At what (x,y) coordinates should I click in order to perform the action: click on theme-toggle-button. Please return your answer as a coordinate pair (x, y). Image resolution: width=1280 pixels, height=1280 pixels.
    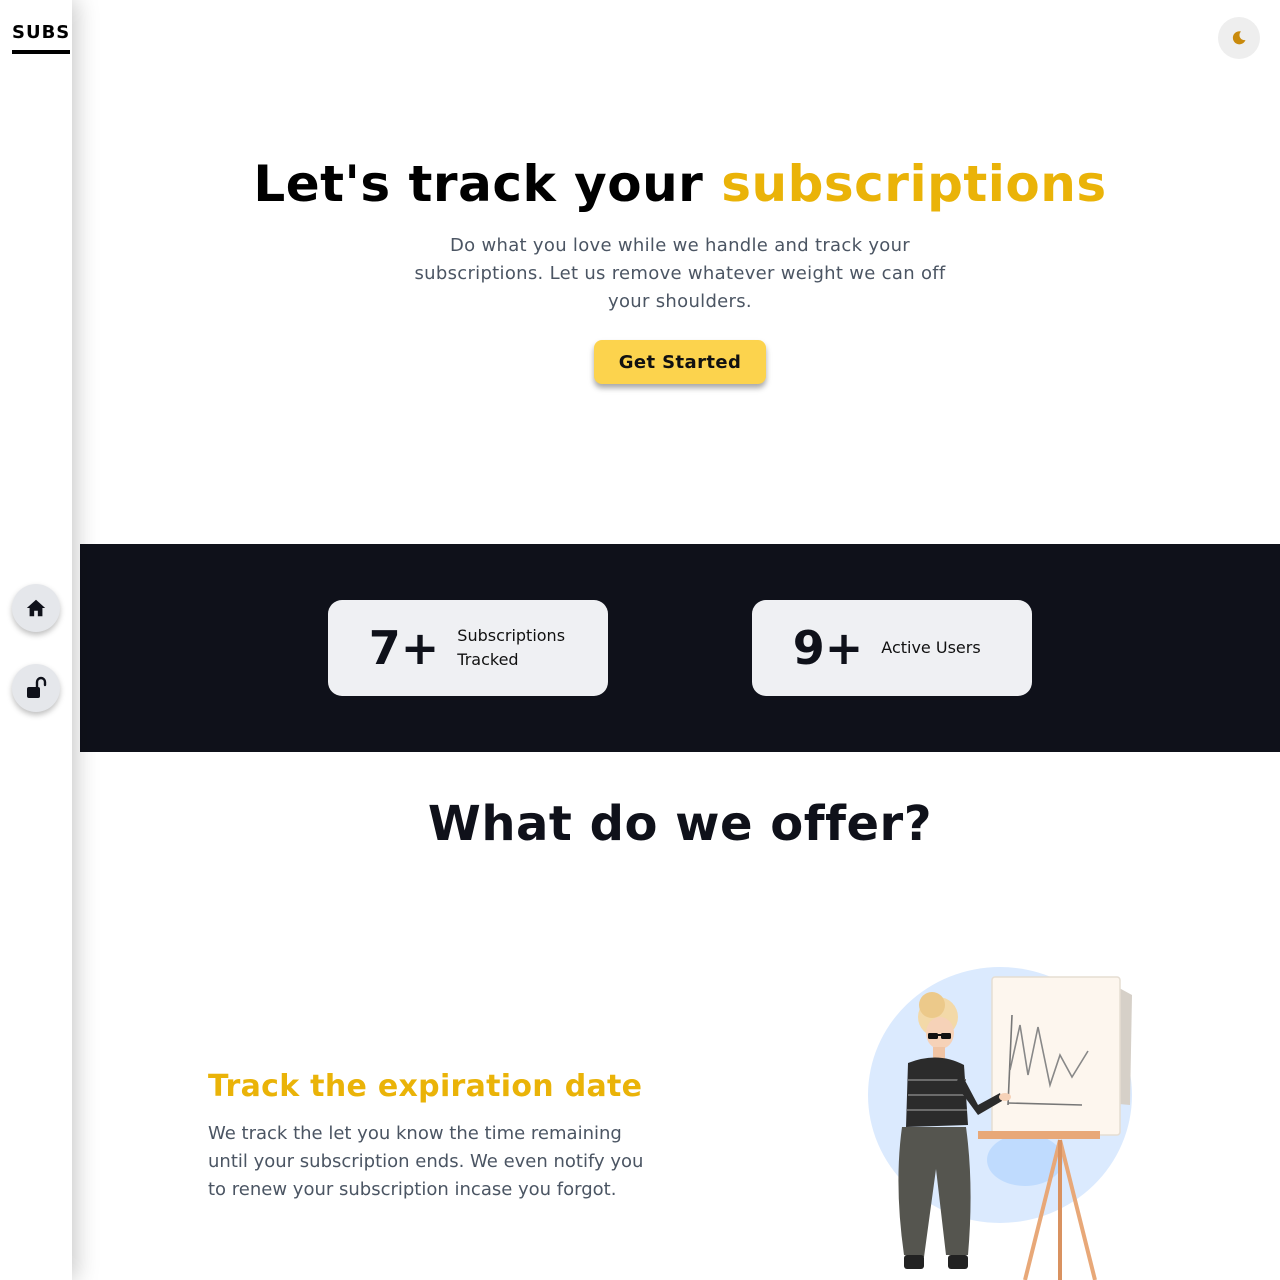
    Looking at the image, I should click on (1239, 38).